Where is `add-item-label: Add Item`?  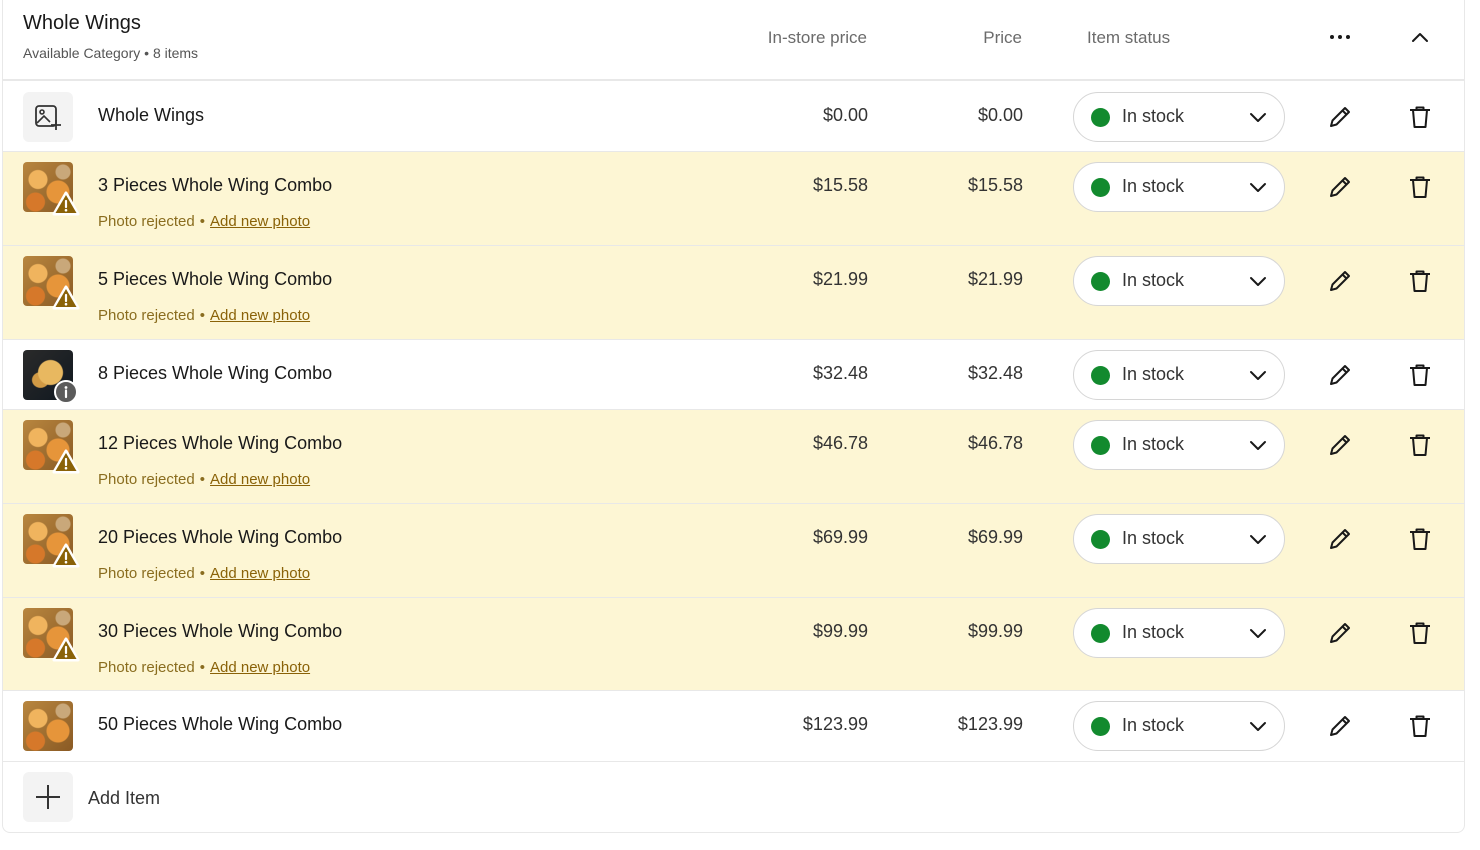
add-item-label: Add Item is located at coordinates (124, 798).